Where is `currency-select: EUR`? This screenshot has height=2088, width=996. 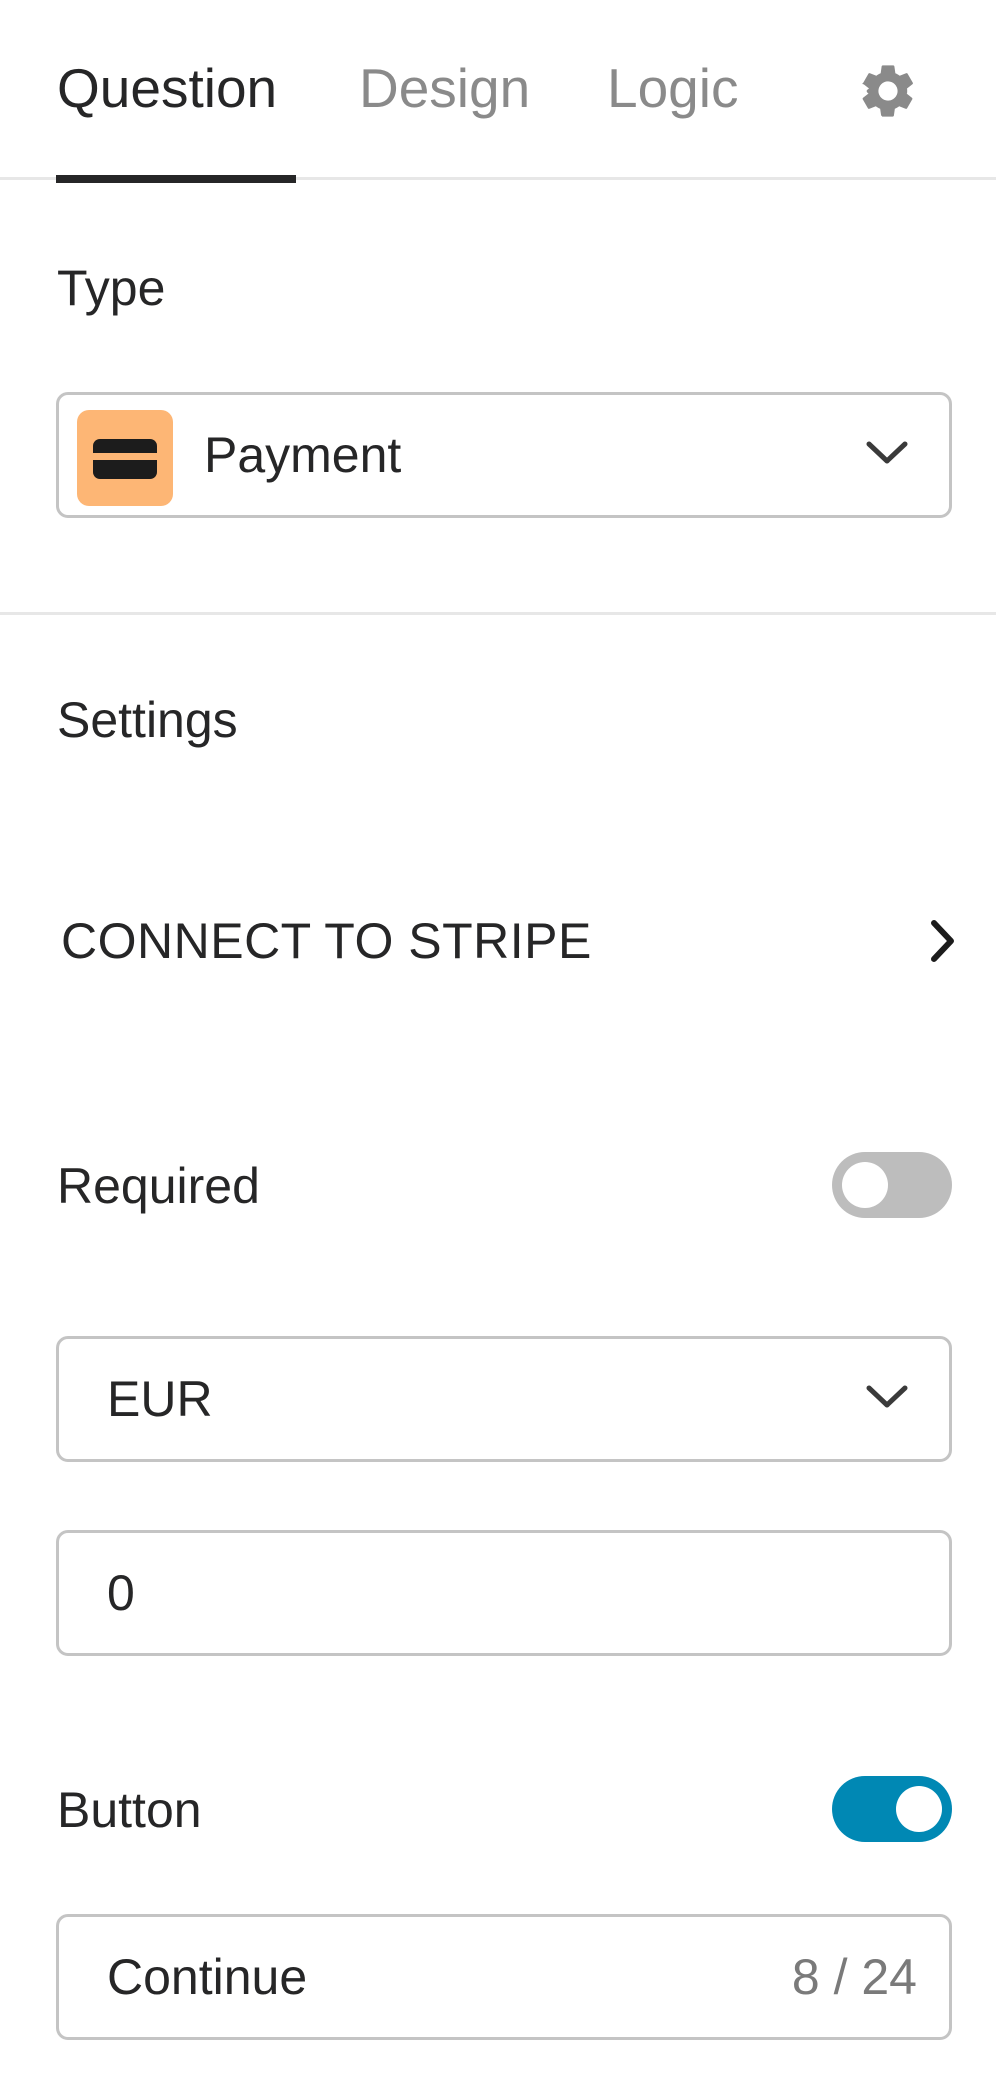 currency-select: EUR is located at coordinates (504, 1399).